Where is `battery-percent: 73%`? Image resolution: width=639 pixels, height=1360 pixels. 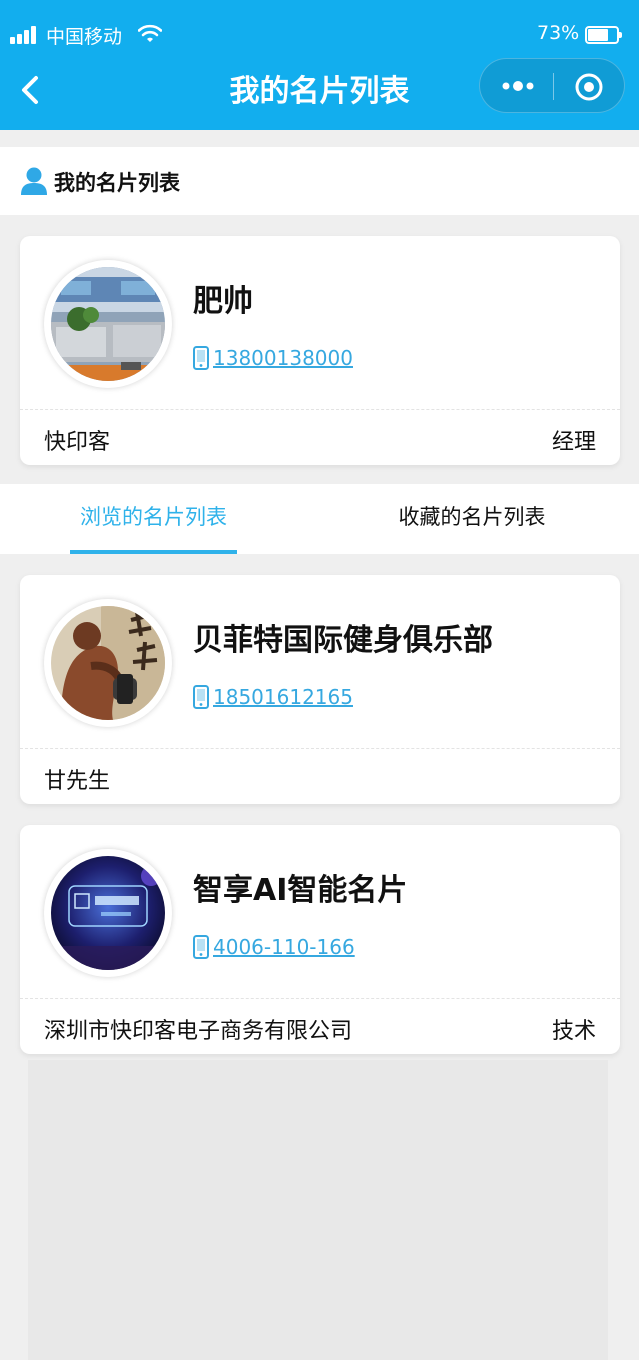 battery-percent: 73% is located at coordinates (558, 33).